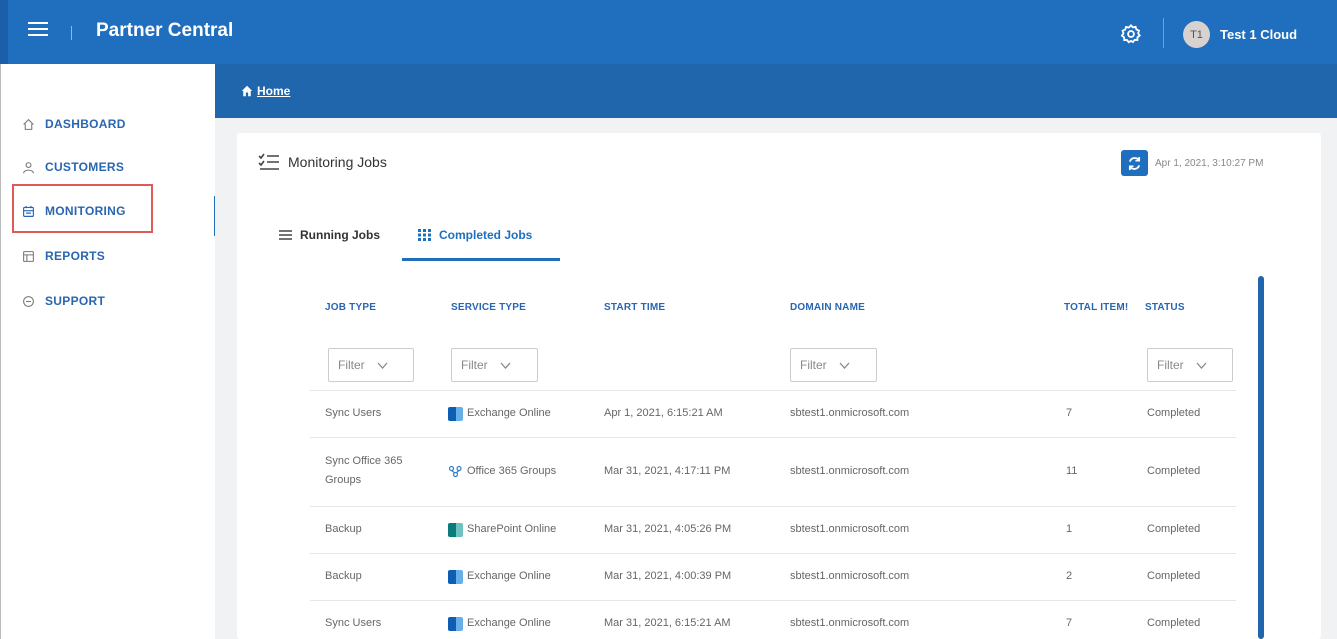 The width and height of the screenshot is (1337, 639). Describe the element at coordinates (512, 471) in the screenshot. I see `service-name: Office 365 Groups` at that location.